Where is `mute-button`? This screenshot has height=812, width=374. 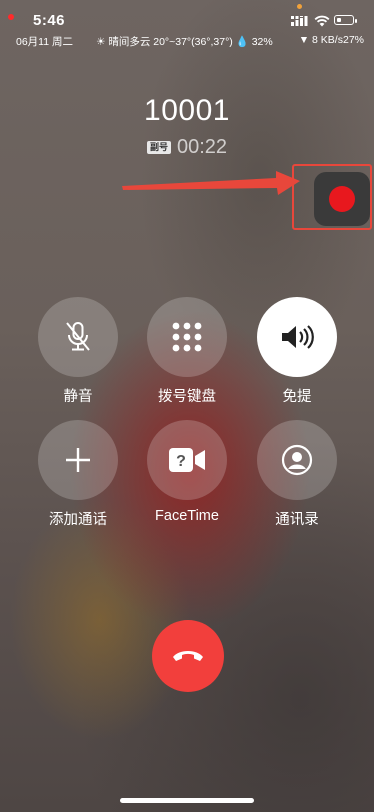
mute-button is located at coordinates (78, 337).